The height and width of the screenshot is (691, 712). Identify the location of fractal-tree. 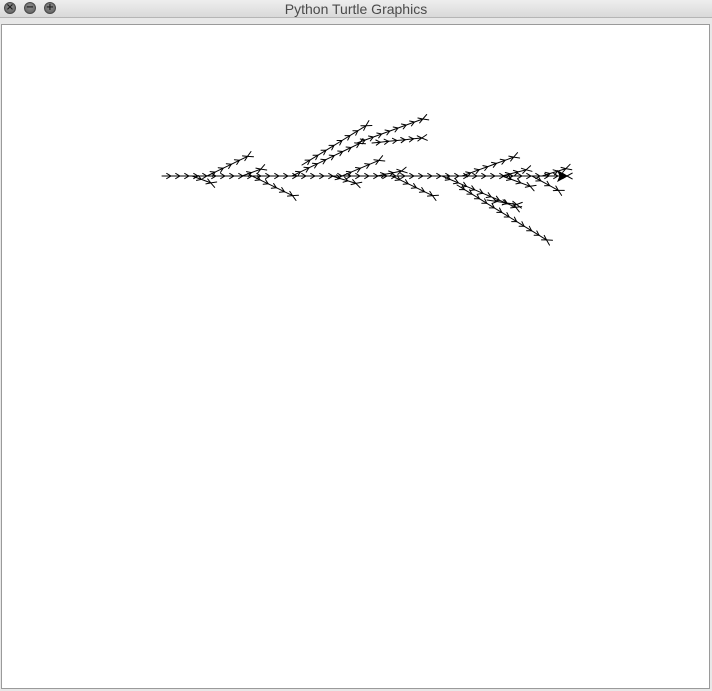
(367, 180).